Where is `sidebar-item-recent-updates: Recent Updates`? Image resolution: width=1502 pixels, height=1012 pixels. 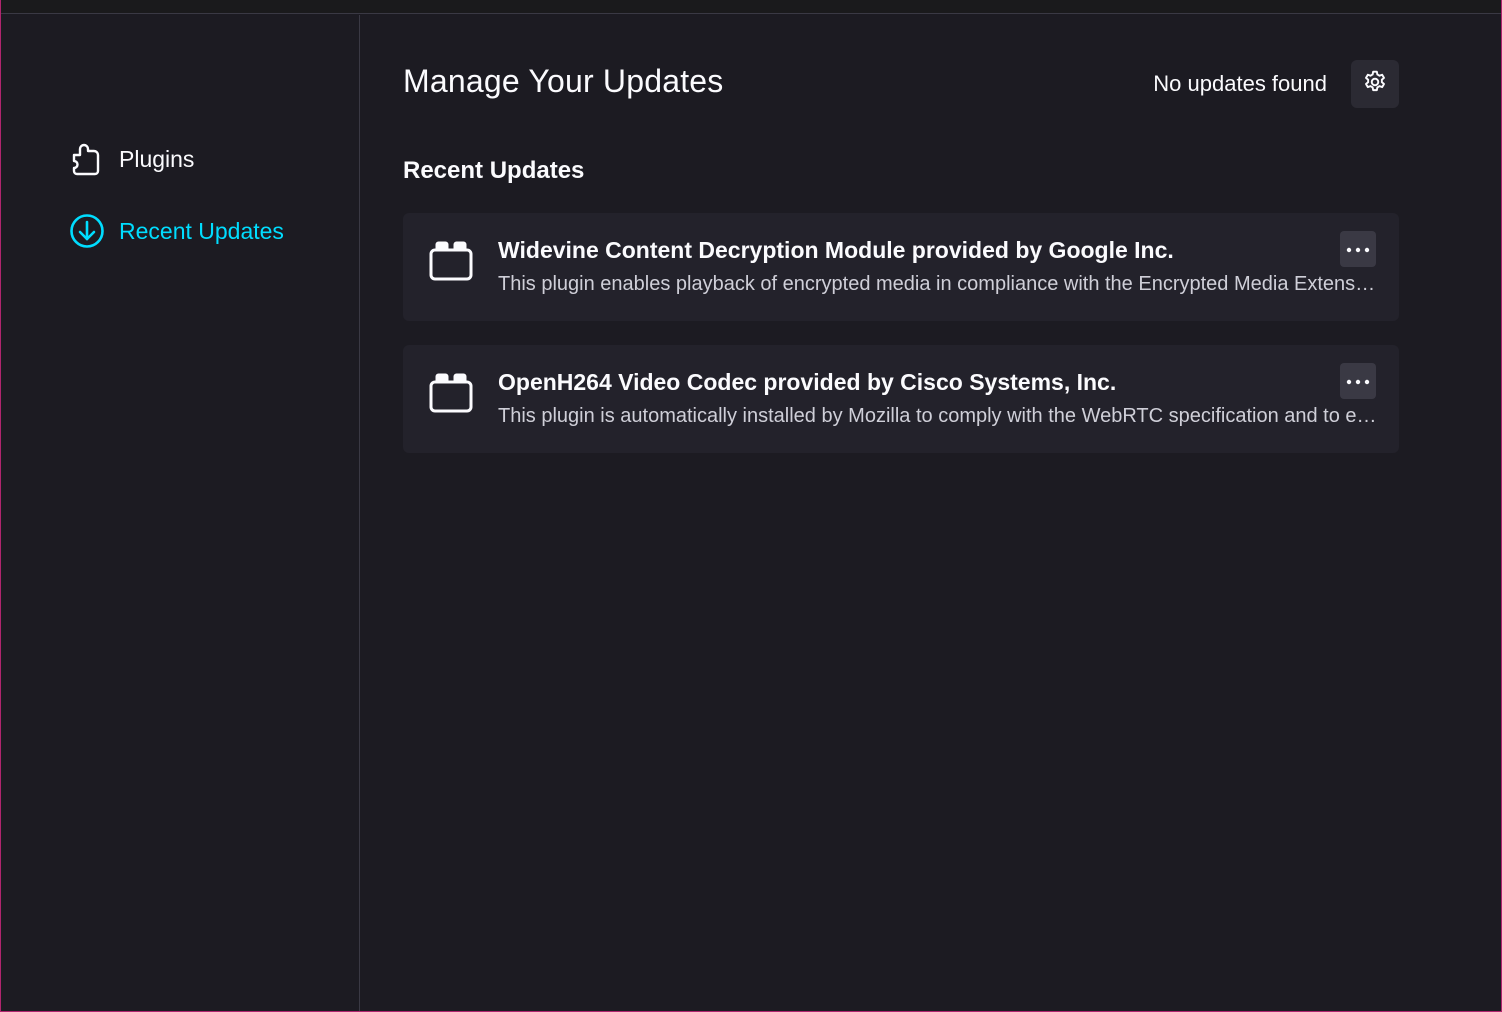
sidebar-item-recent-updates: Recent Updates is located at coordinates (176, 231).